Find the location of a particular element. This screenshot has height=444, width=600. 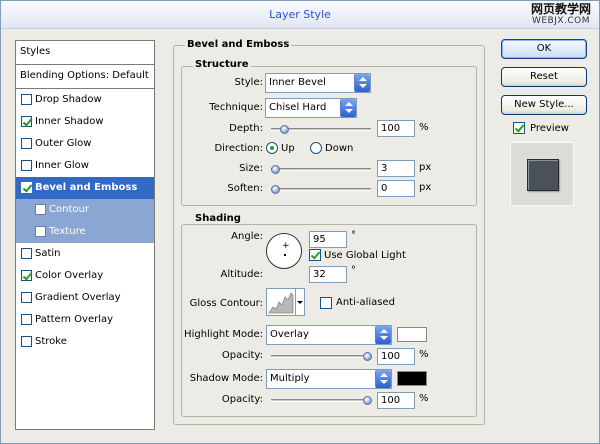

technique-select: Chisel Hard is located at coordinates (311, 108).